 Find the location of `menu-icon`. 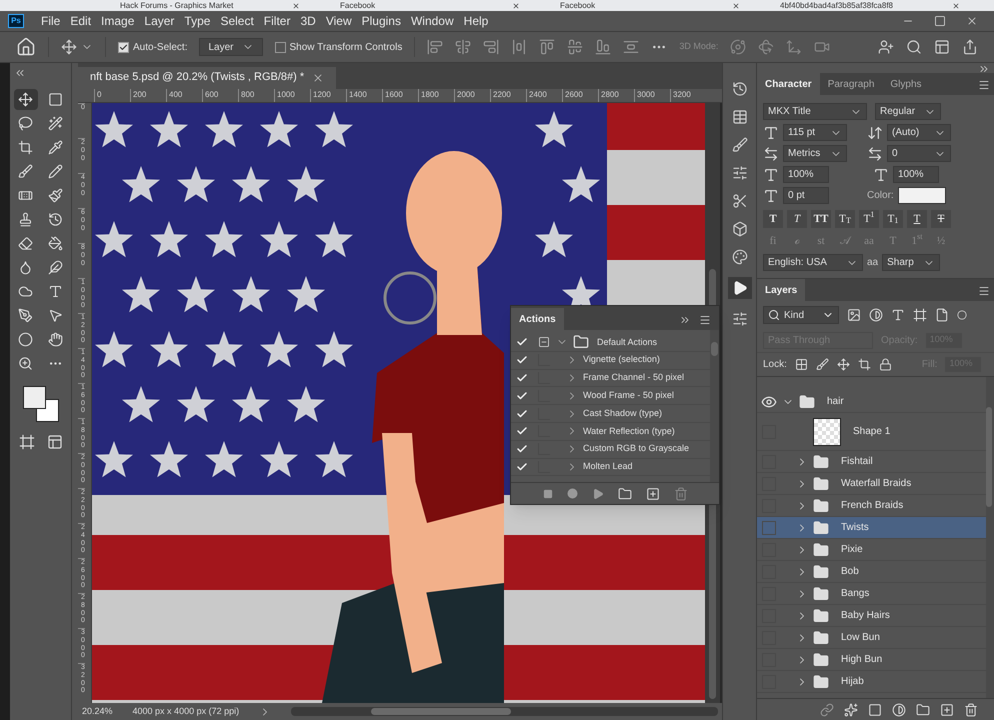

menu-icon is located at coordinates (705, 320).